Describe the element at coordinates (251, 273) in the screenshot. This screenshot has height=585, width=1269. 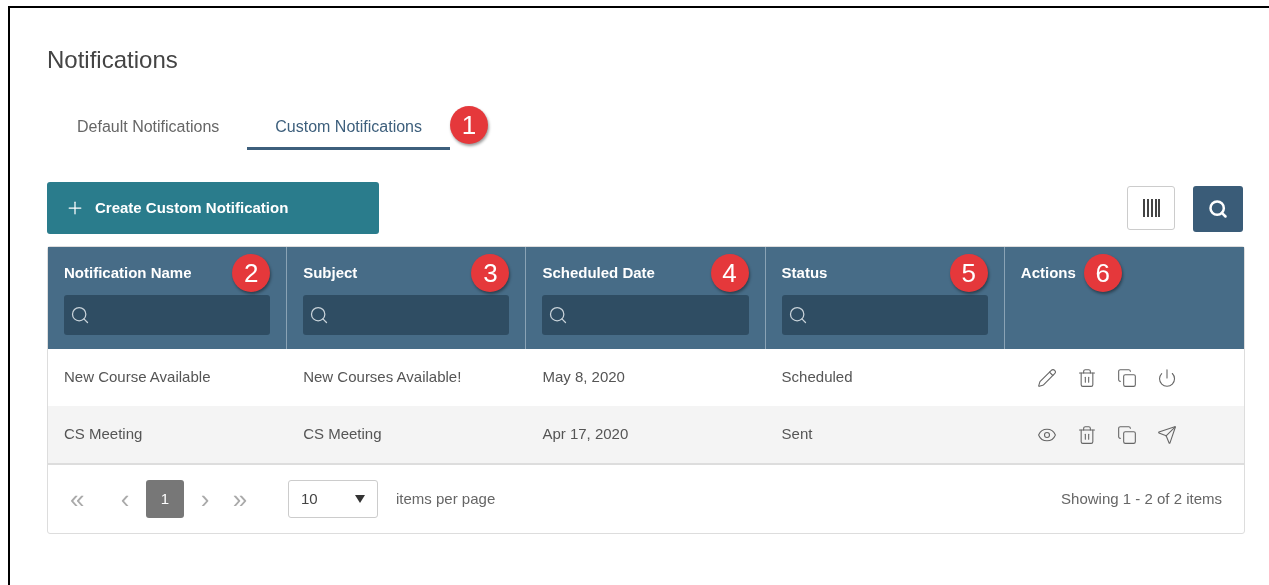
I see `callout-badge: 2` at that location.